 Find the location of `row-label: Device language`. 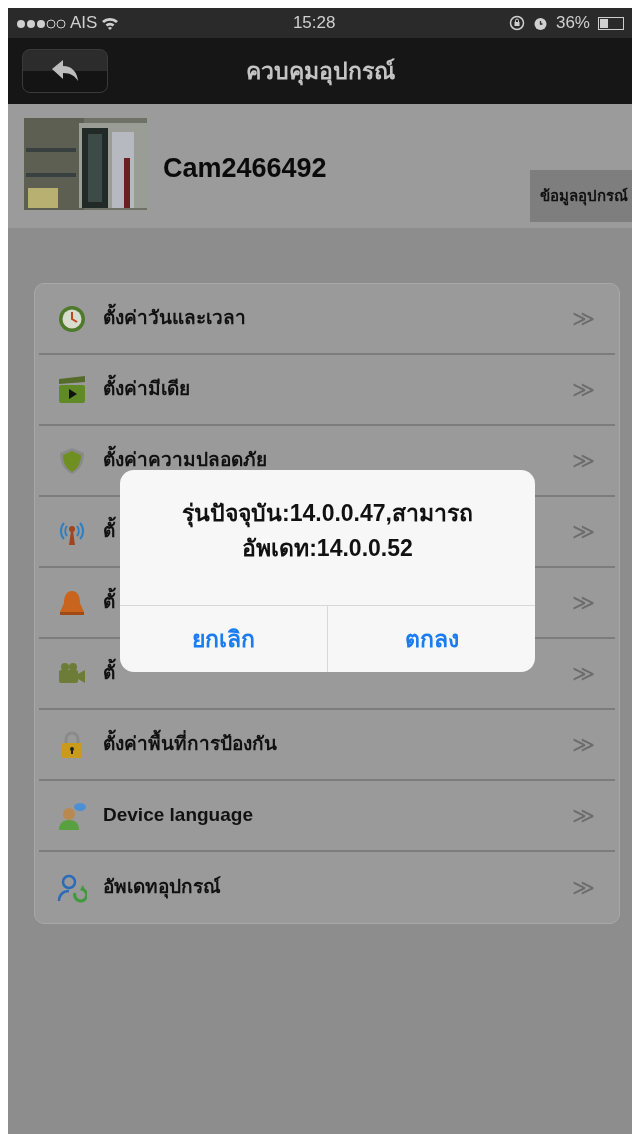

row-label: Device language is located at coordinates (178, 815).